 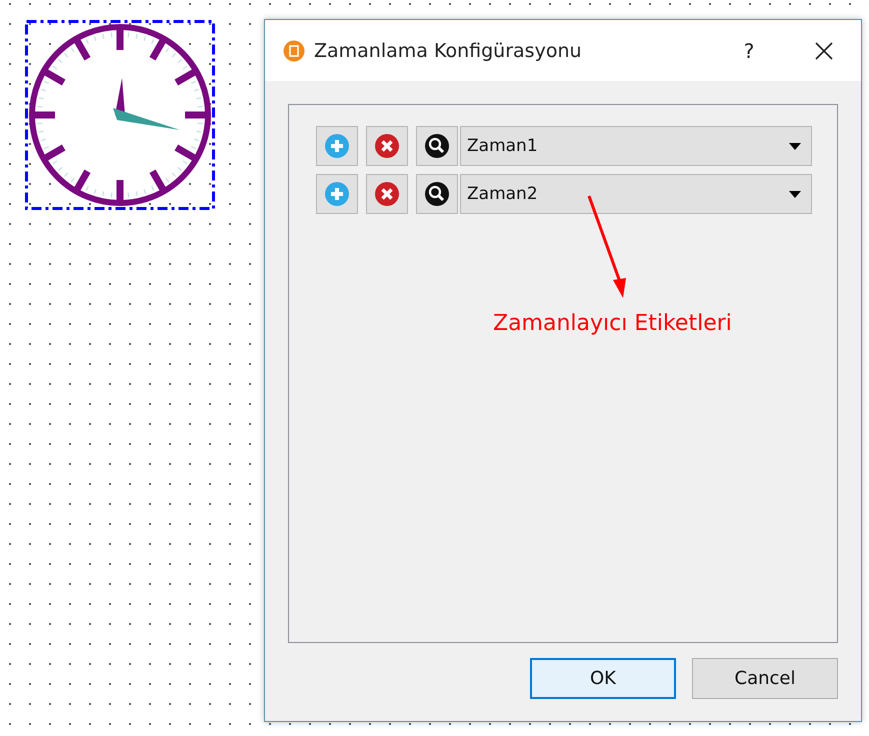 What do you see at coordinates (120, 115) in the screenshot?
I see `clock-drawing` at bounding box center [120, 115].